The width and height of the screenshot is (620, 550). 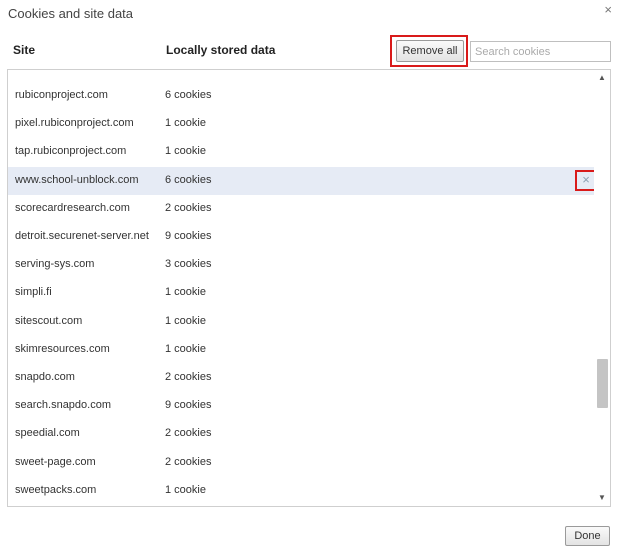 I want to click on done-button: Done, so click(x=587, y=536).